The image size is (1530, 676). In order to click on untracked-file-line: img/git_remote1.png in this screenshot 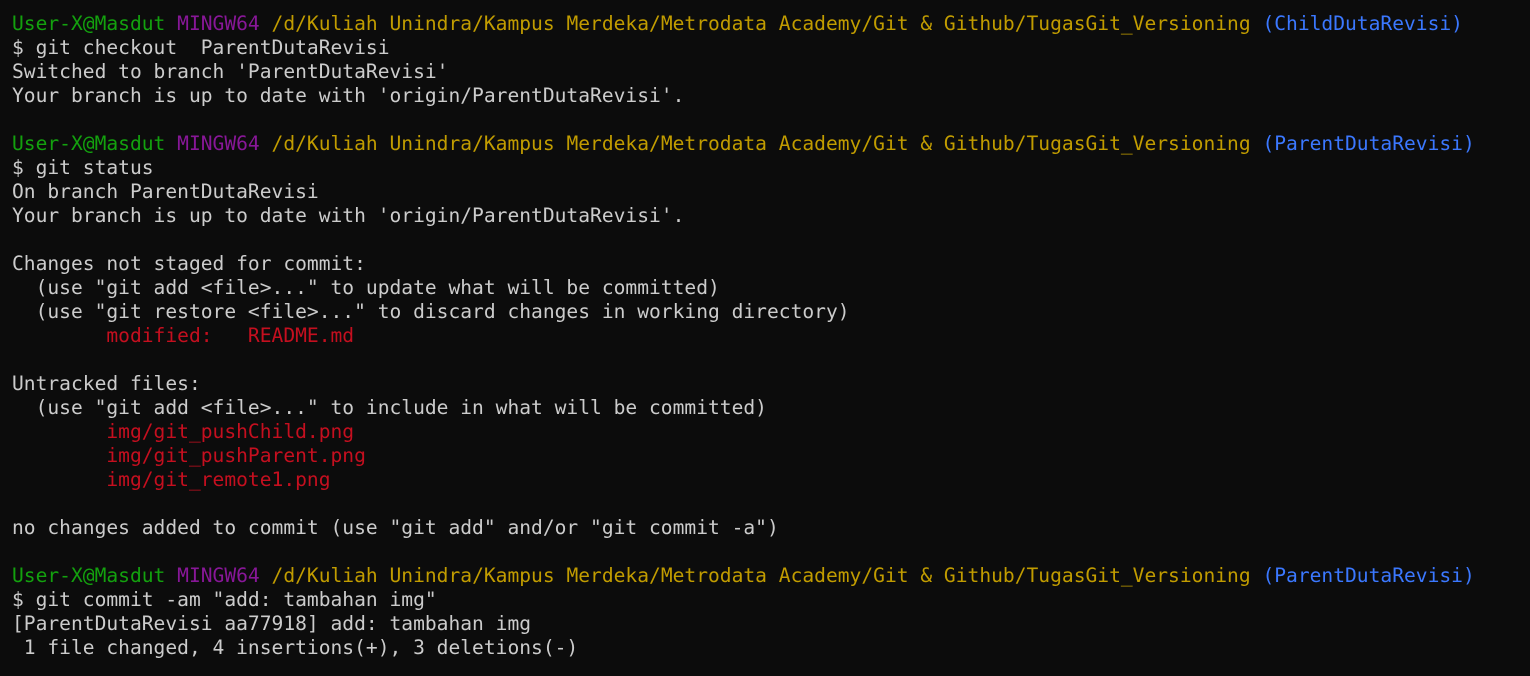, I will do `click(171, 479)`.